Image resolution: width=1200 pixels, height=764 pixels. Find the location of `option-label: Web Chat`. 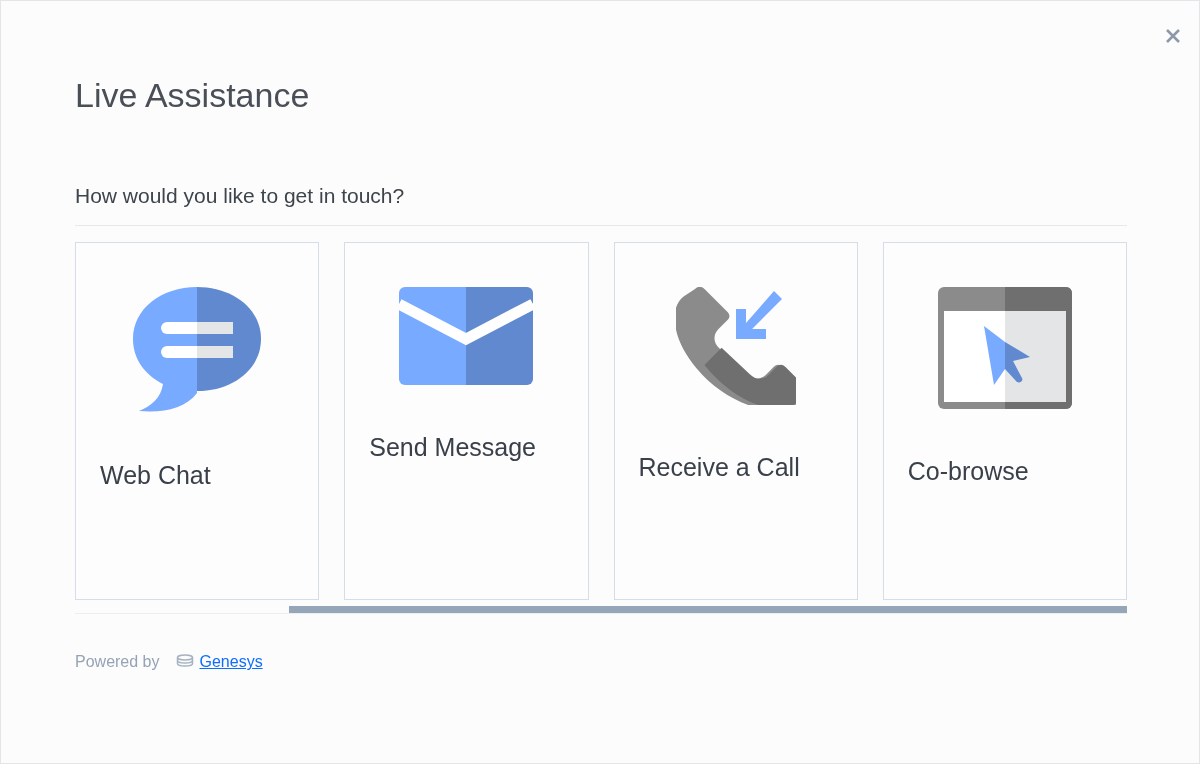

option-label: Web Chat is located at coordinates (155, 476).